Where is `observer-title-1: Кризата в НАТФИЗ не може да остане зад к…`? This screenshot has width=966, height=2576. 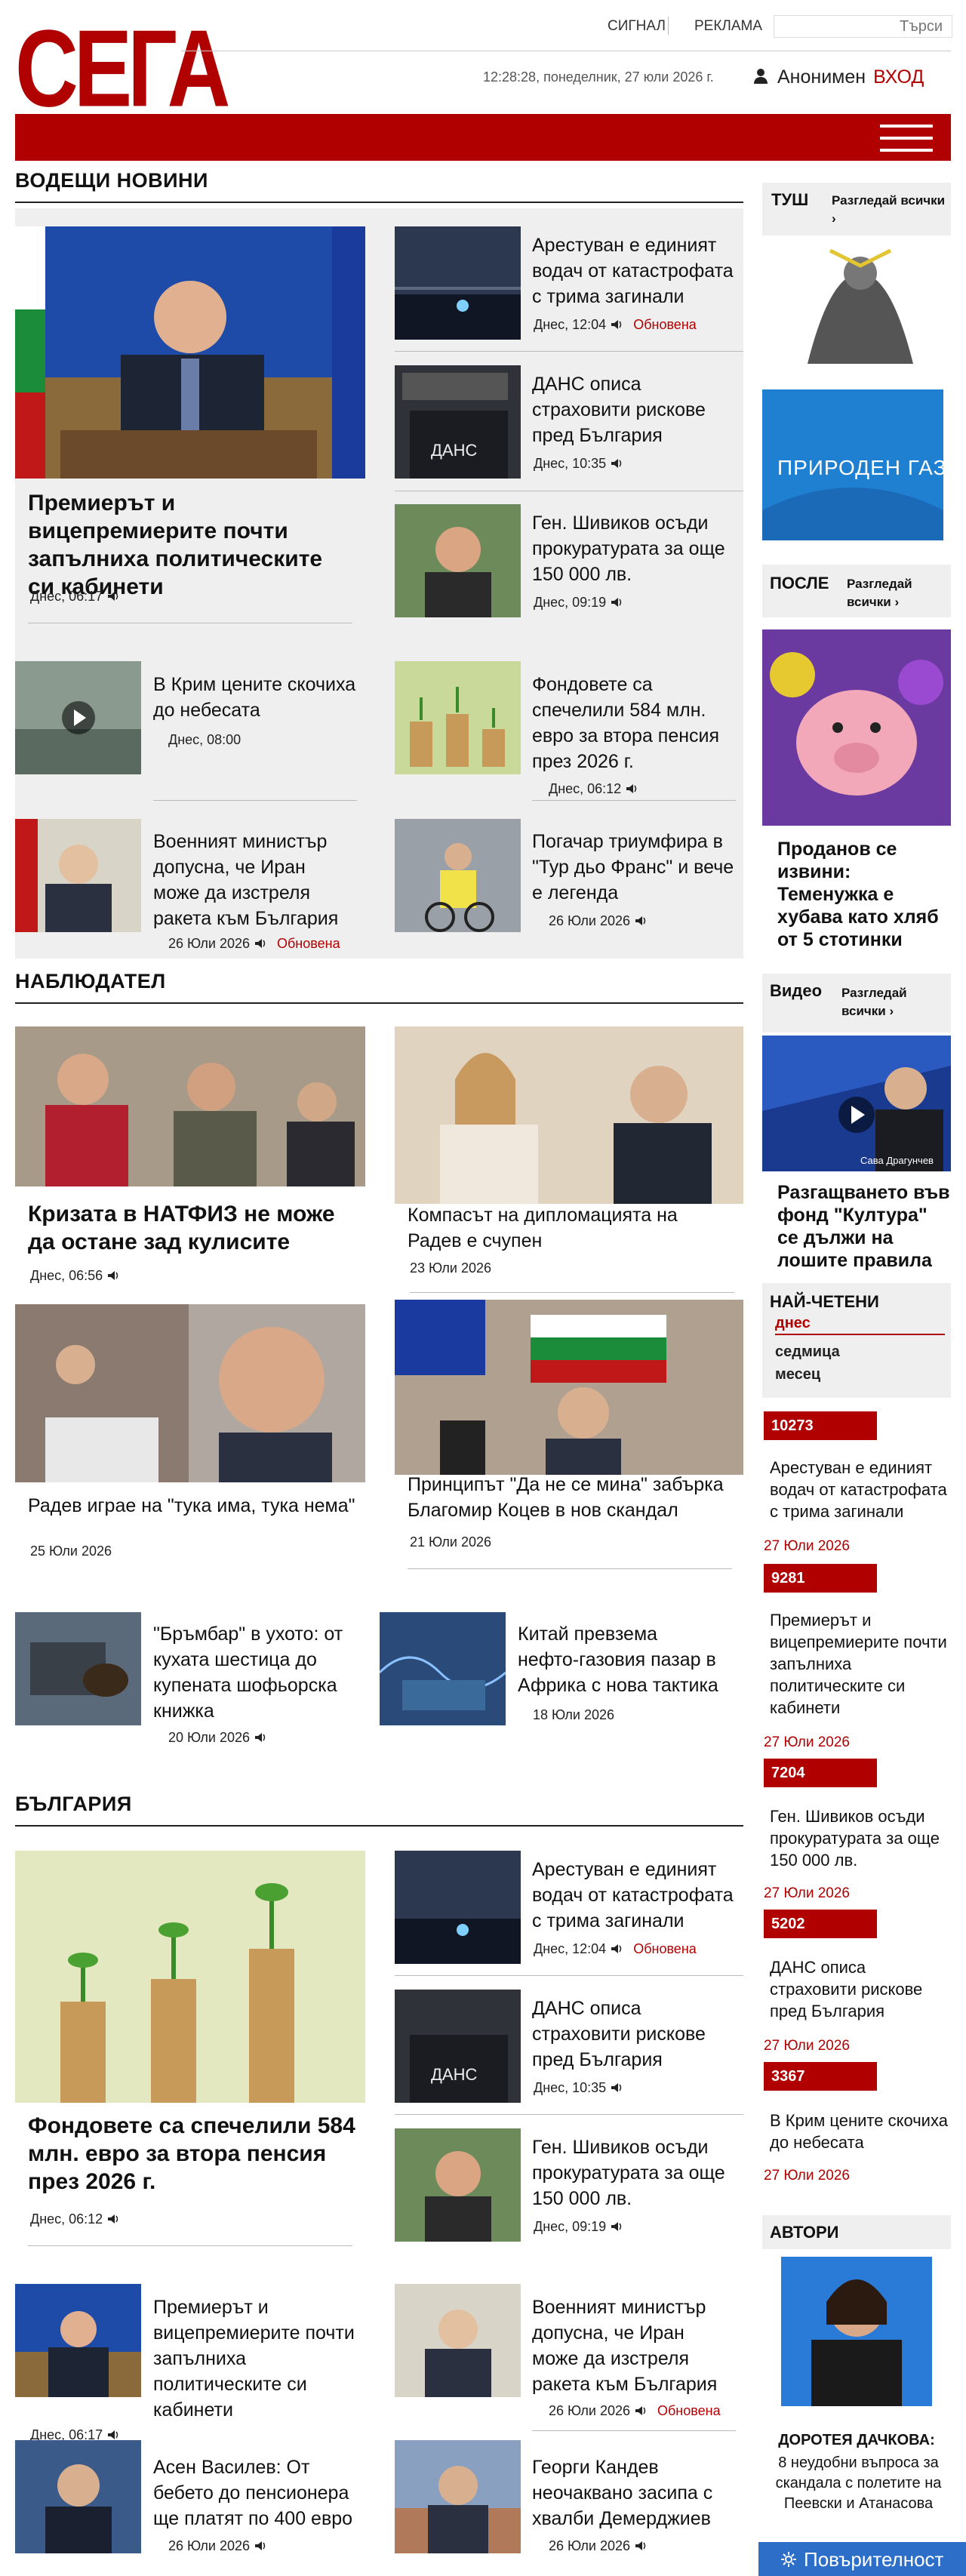
observer-title-1: Кризата в НАТФИЗ не може да остане зад к… is located at coordinates (190, 1228).